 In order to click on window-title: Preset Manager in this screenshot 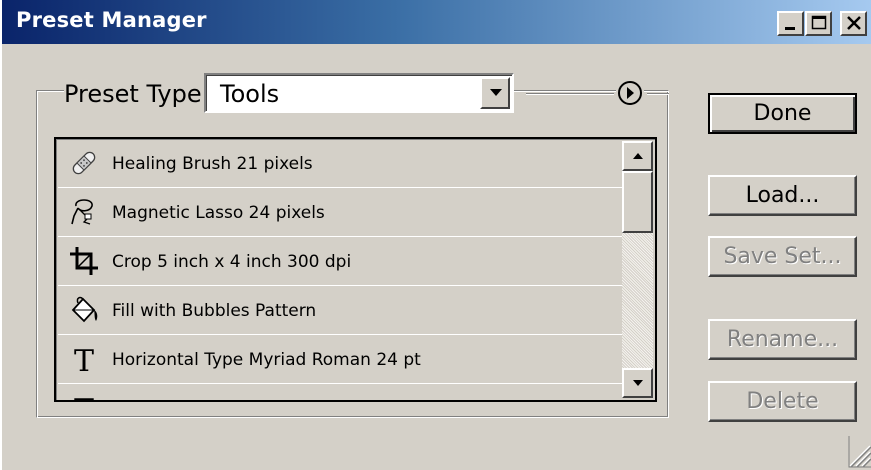, I will do `click(111, 20)`.